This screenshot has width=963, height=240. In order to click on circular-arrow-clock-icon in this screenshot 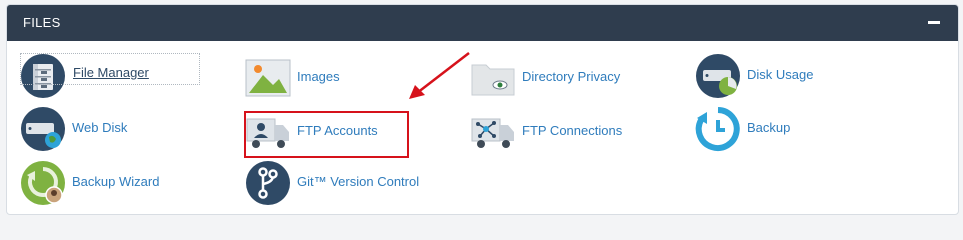, I will do `click(717, 129)`.